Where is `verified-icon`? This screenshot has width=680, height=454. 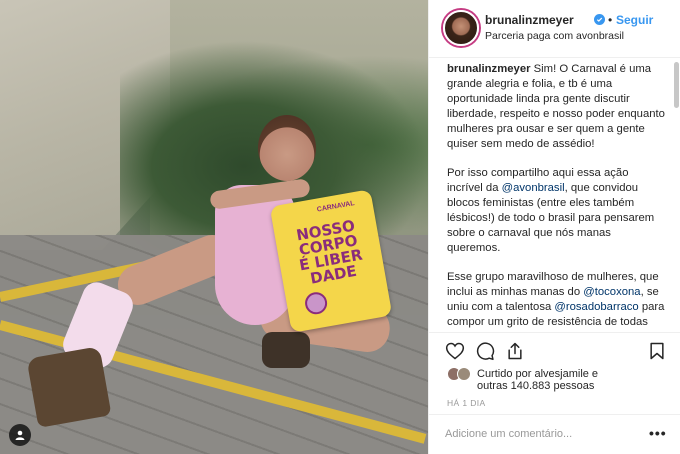 verified-icon is located at coordinates (599, 19).